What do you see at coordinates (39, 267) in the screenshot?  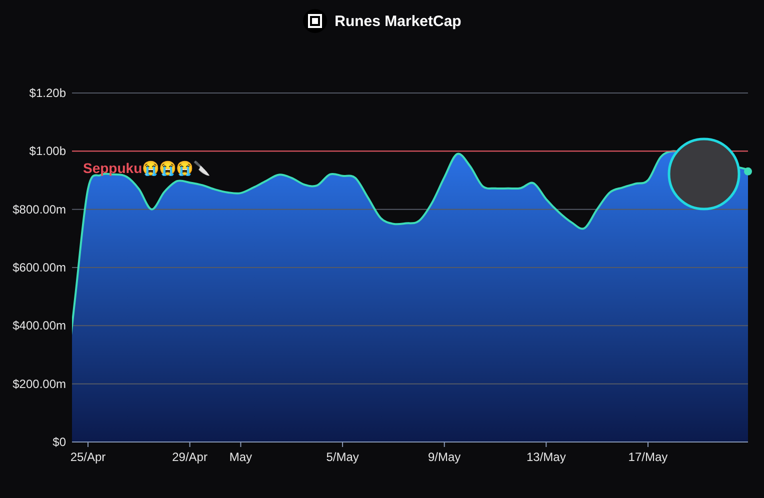 I see `y-axis-label: $600.00m` at bounding box center [39, 267].